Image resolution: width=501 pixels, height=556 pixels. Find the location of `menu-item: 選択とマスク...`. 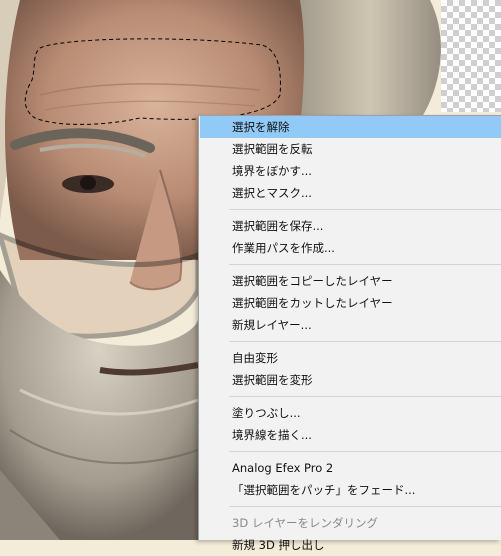

menu-item: 選択とマスク... is located at coordinates (350, 193).